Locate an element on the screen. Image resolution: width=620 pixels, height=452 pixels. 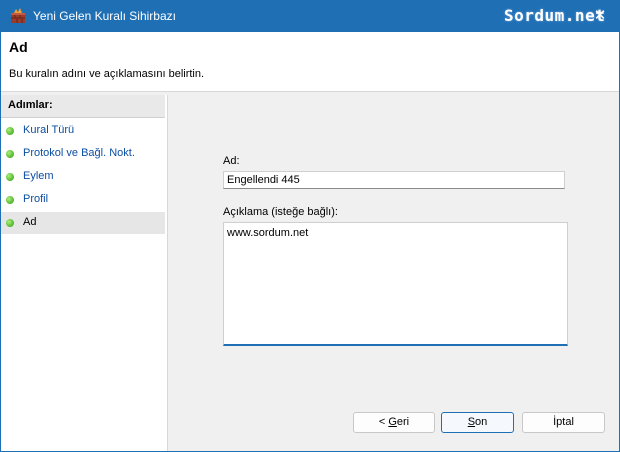
window-title: Yeni Gelen Kuralı Sihirbazı is located at coordinates (104, 16).